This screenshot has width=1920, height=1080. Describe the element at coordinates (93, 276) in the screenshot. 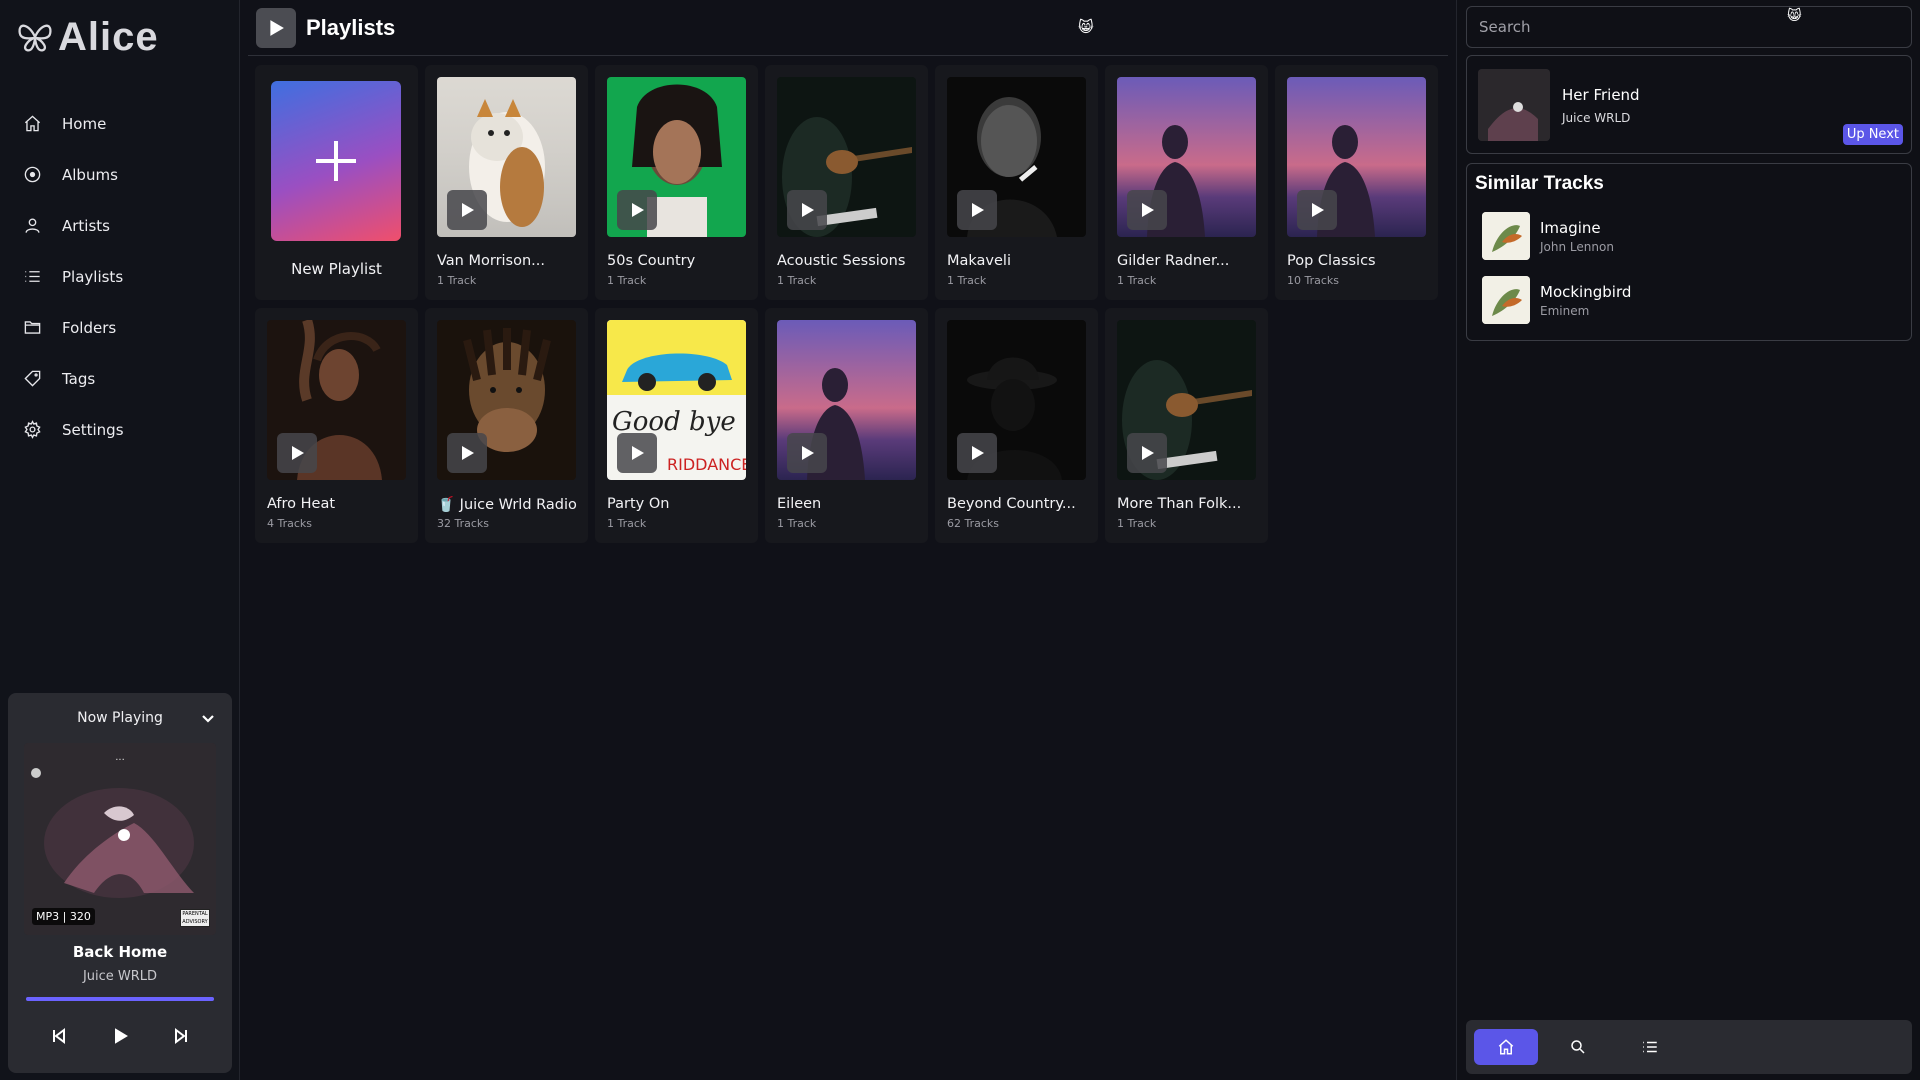

I see `sidebar-item-label: Playlists` at that location.